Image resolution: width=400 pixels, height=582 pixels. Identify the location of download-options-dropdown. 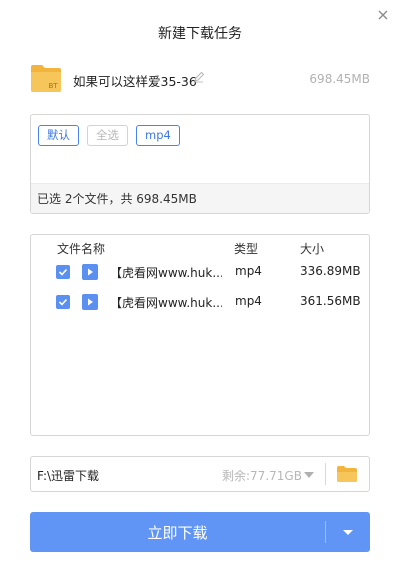
(348, 532).